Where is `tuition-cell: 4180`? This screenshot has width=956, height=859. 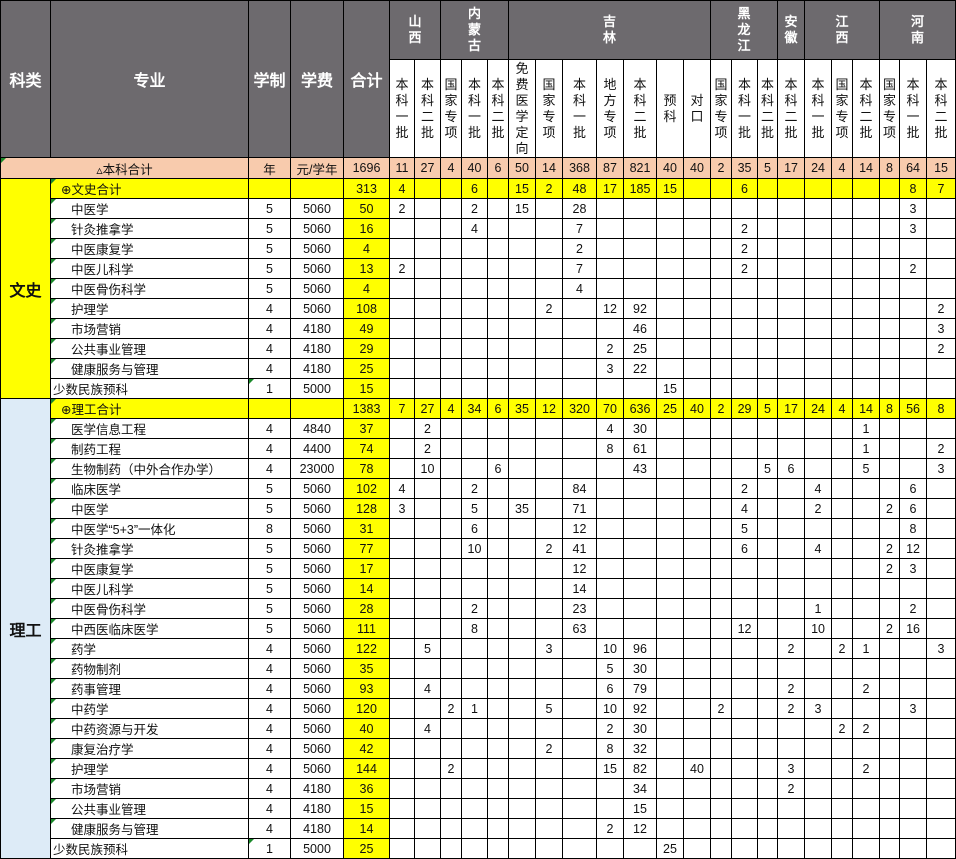 tuition-cell: 4180 is located at coordinates (317, 368).